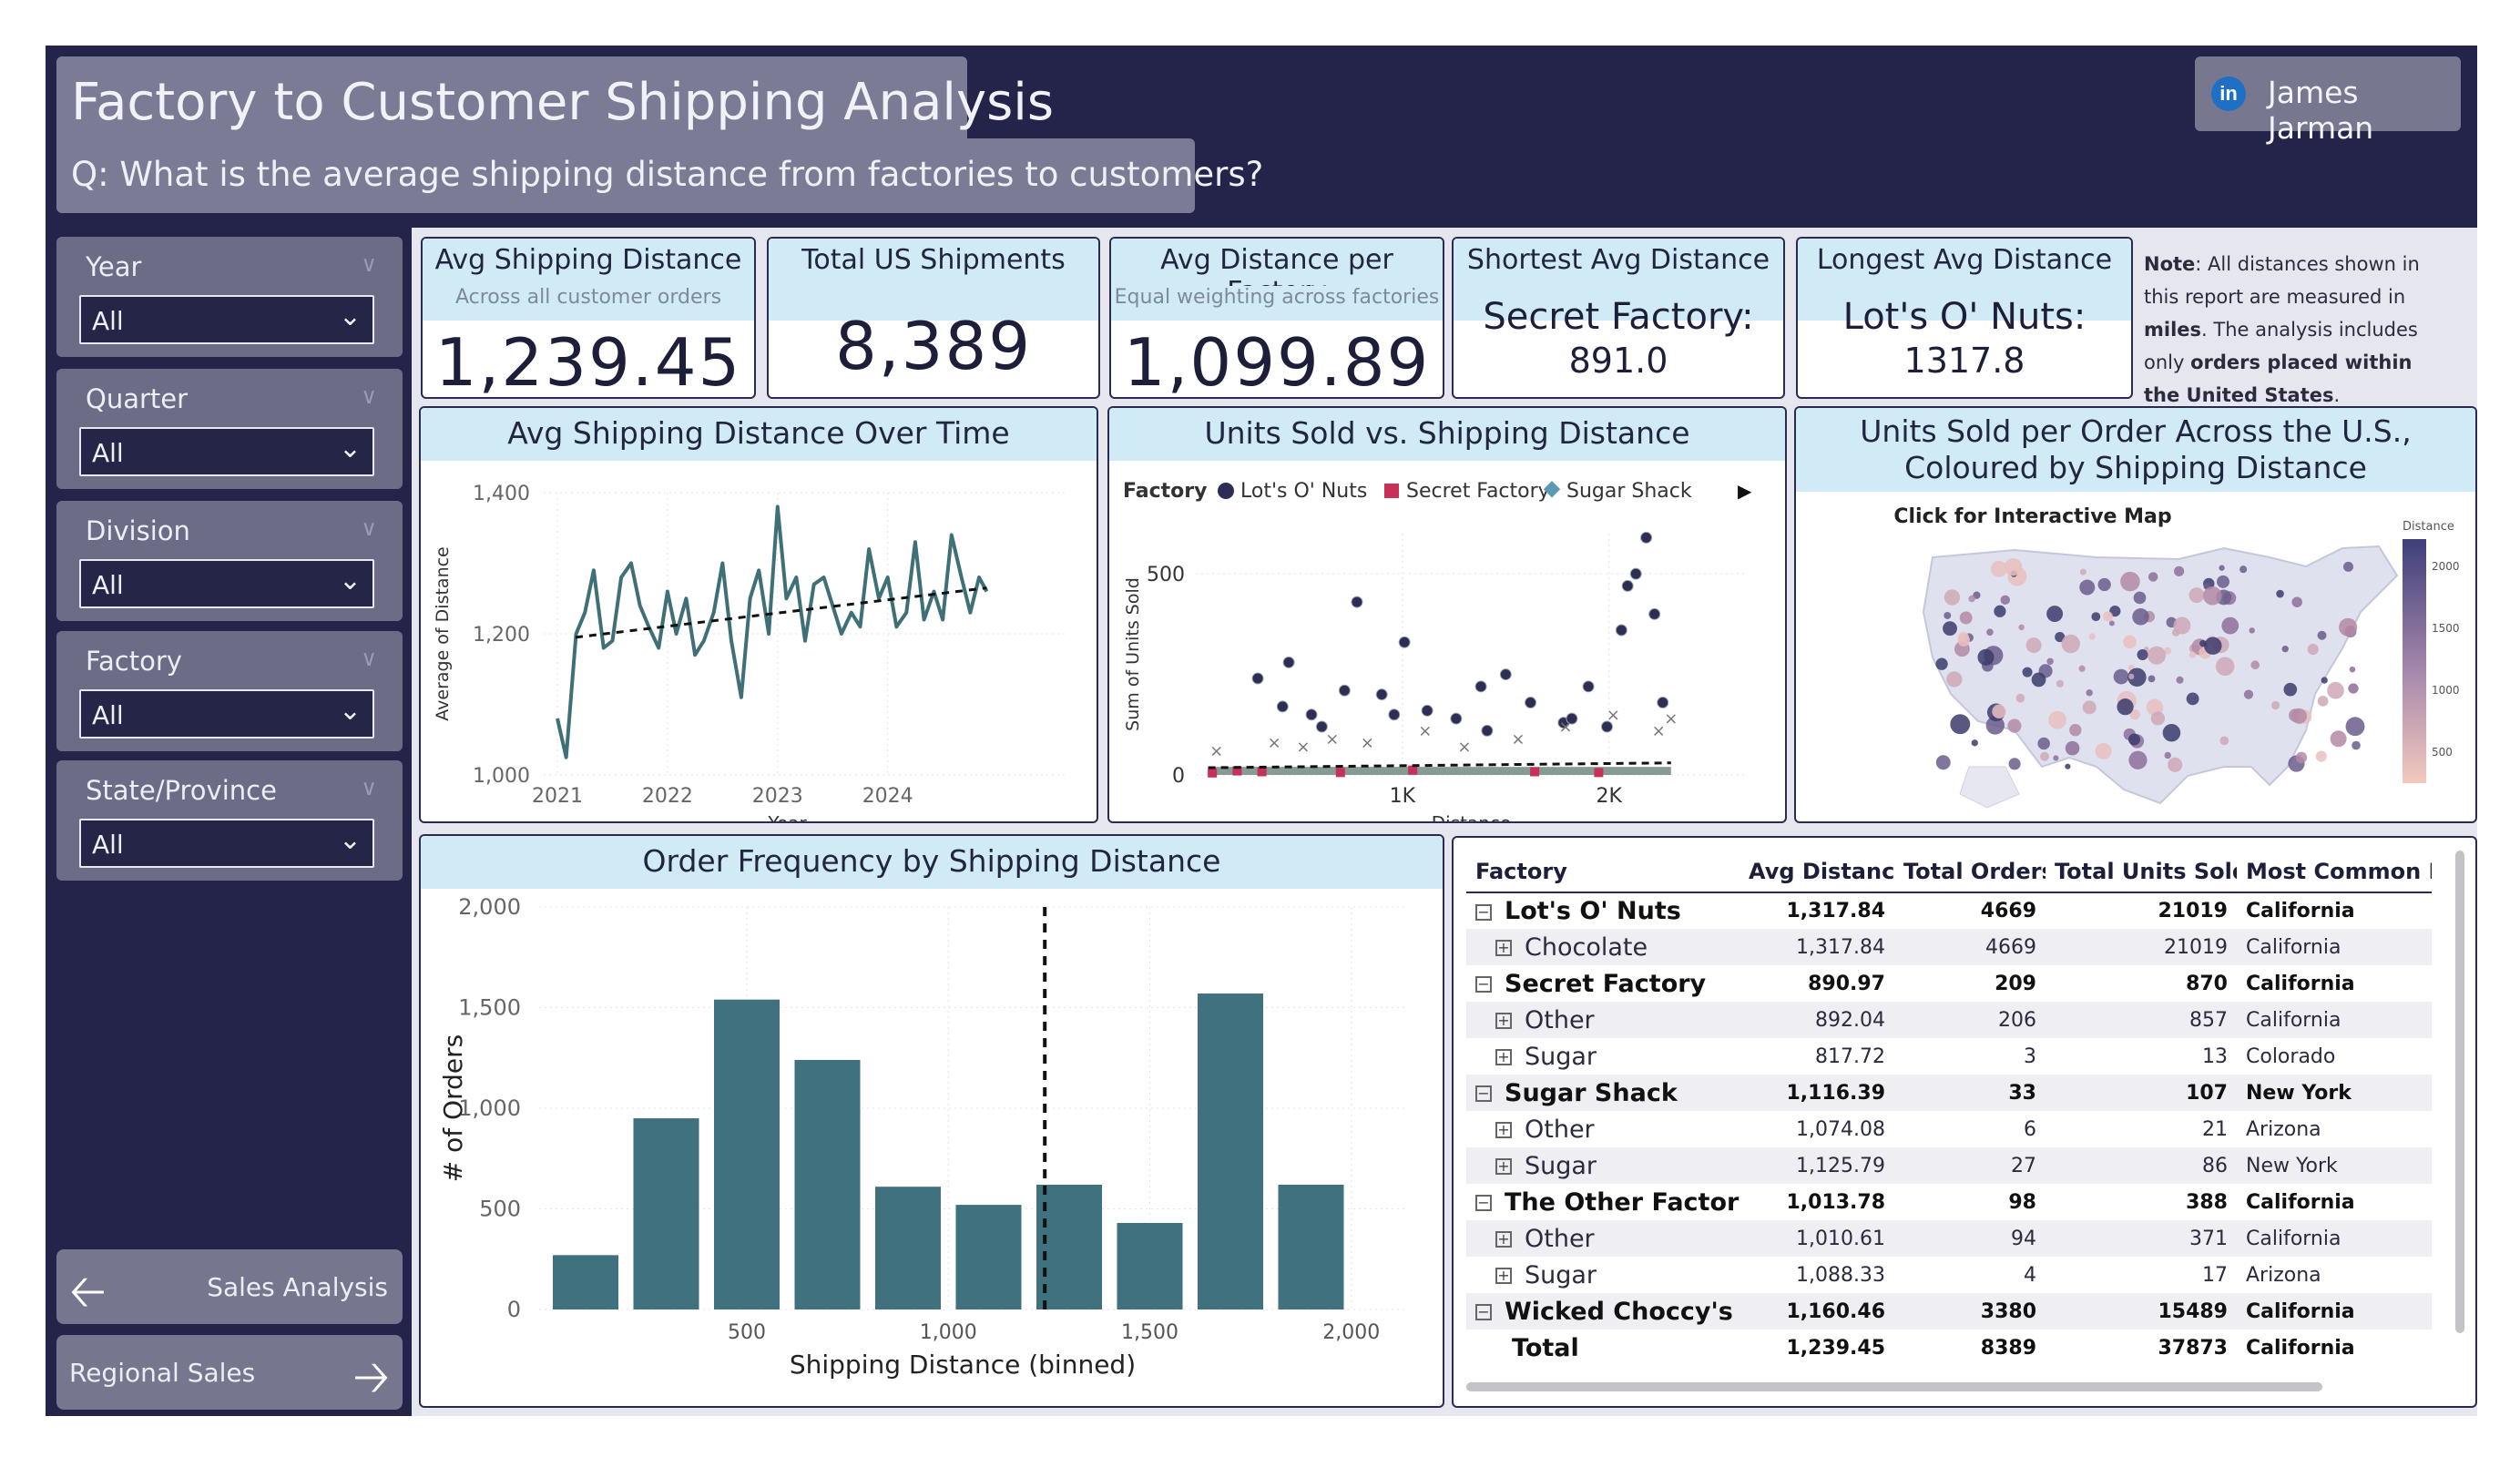  Describe the element at coordinates (1949, 1348) in the screenshot. I see `table-row: Total 1,239.45 8389 37873 California` at that location.